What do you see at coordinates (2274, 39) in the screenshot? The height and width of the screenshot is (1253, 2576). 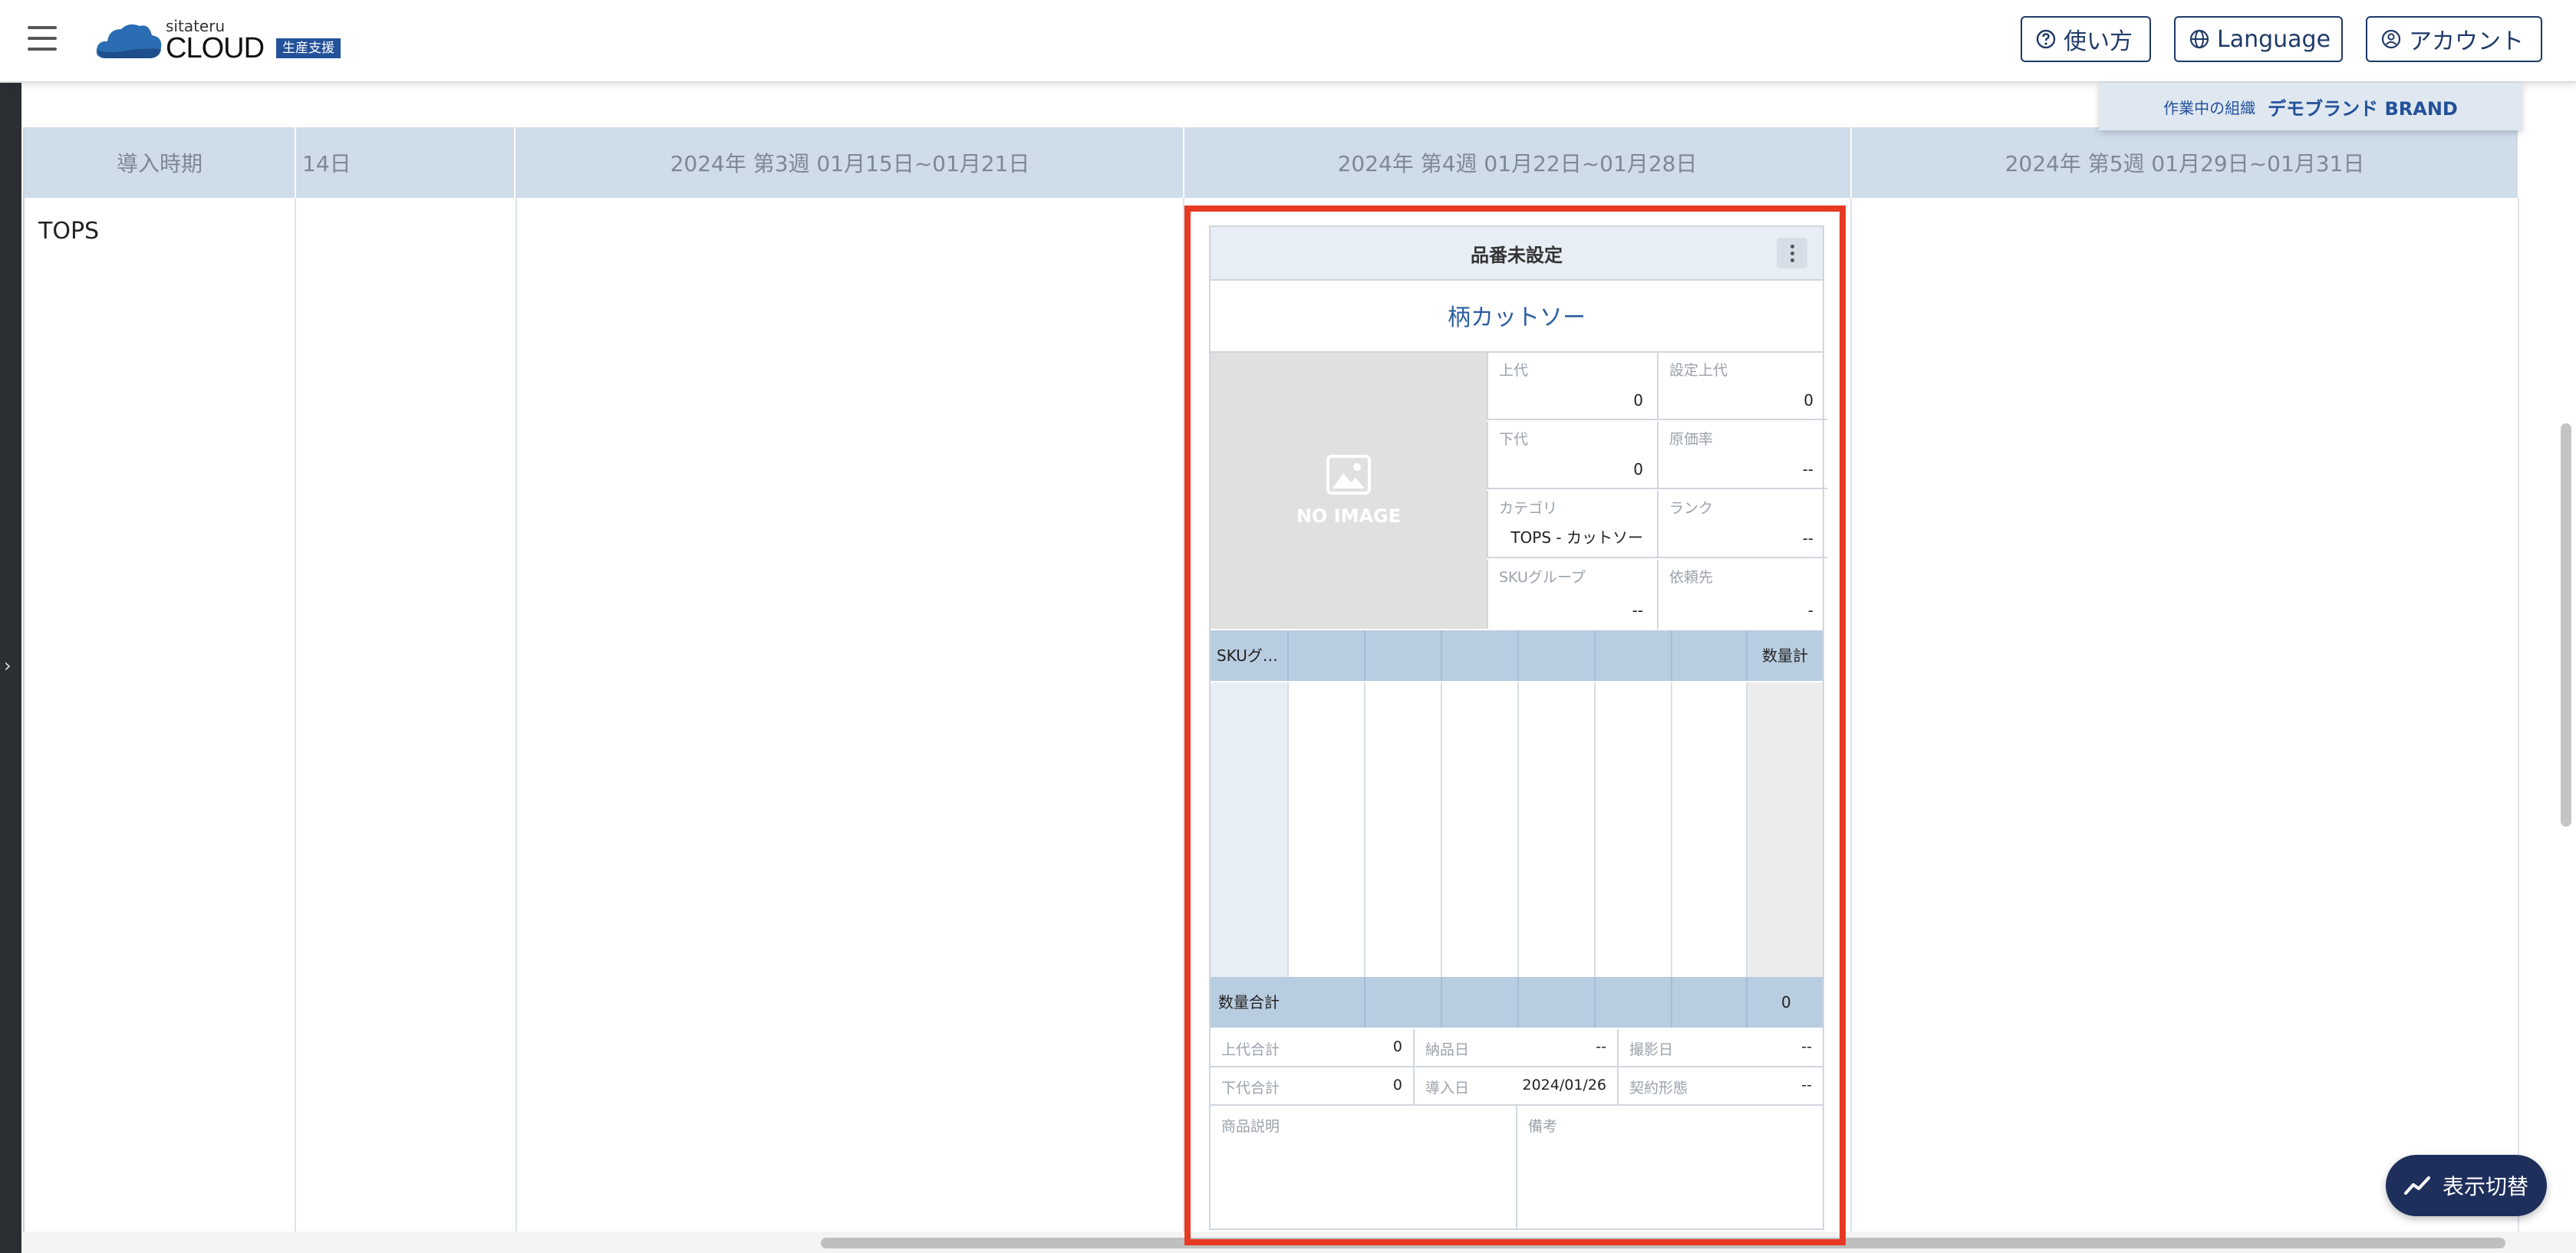 I see `language-button-label: Language` at bounding box center [2274, 39].